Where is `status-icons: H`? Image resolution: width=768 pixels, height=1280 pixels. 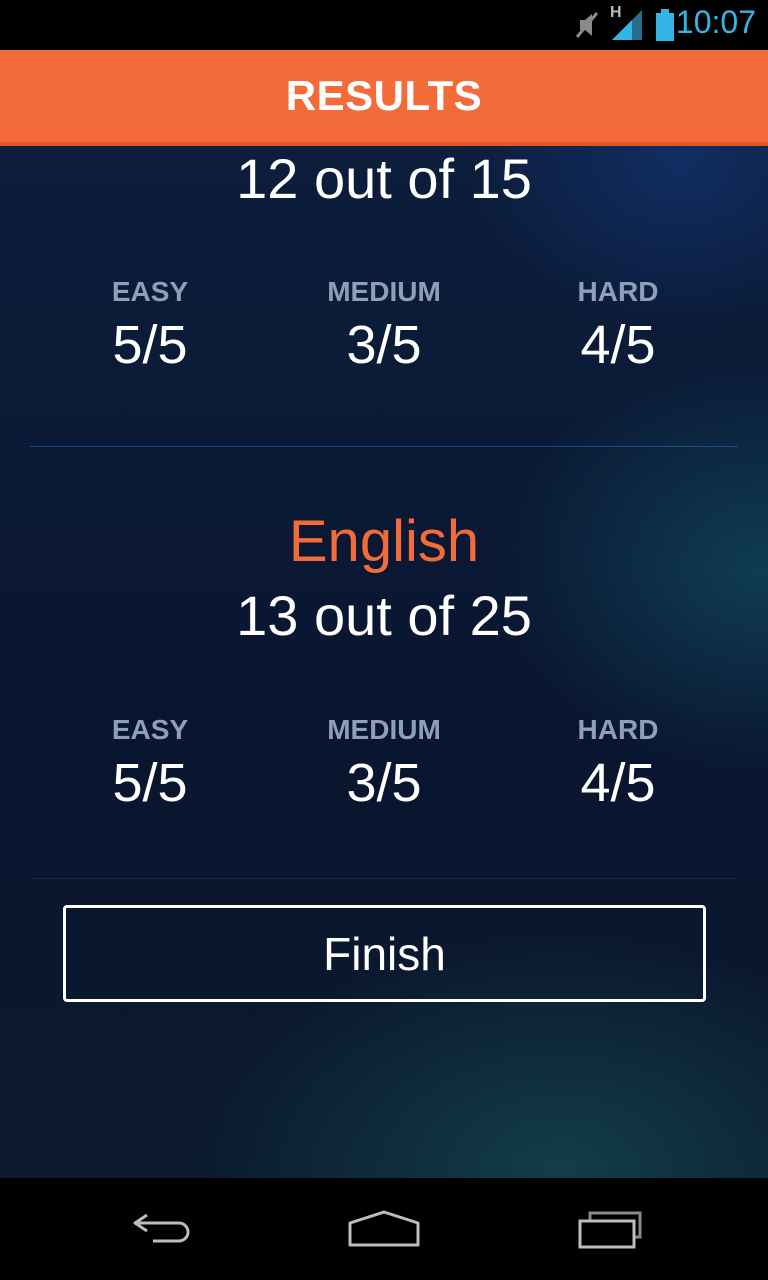
status-icons: H is located at coordinates (625, 23).